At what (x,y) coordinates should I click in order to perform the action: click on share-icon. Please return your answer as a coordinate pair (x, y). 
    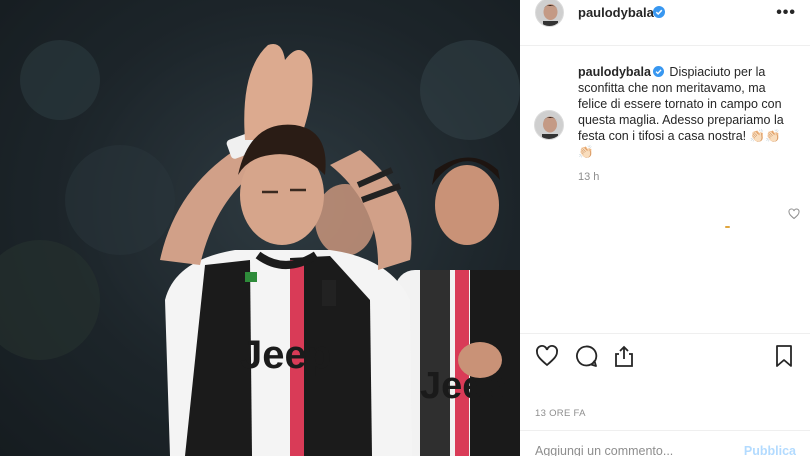
    Looking at the image, I should click on (624, 356).